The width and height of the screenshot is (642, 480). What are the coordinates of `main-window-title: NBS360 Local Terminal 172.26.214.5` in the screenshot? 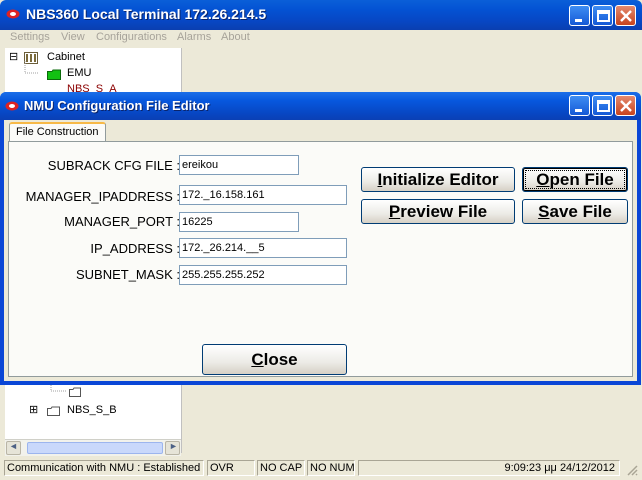 It's located at (146, 14).